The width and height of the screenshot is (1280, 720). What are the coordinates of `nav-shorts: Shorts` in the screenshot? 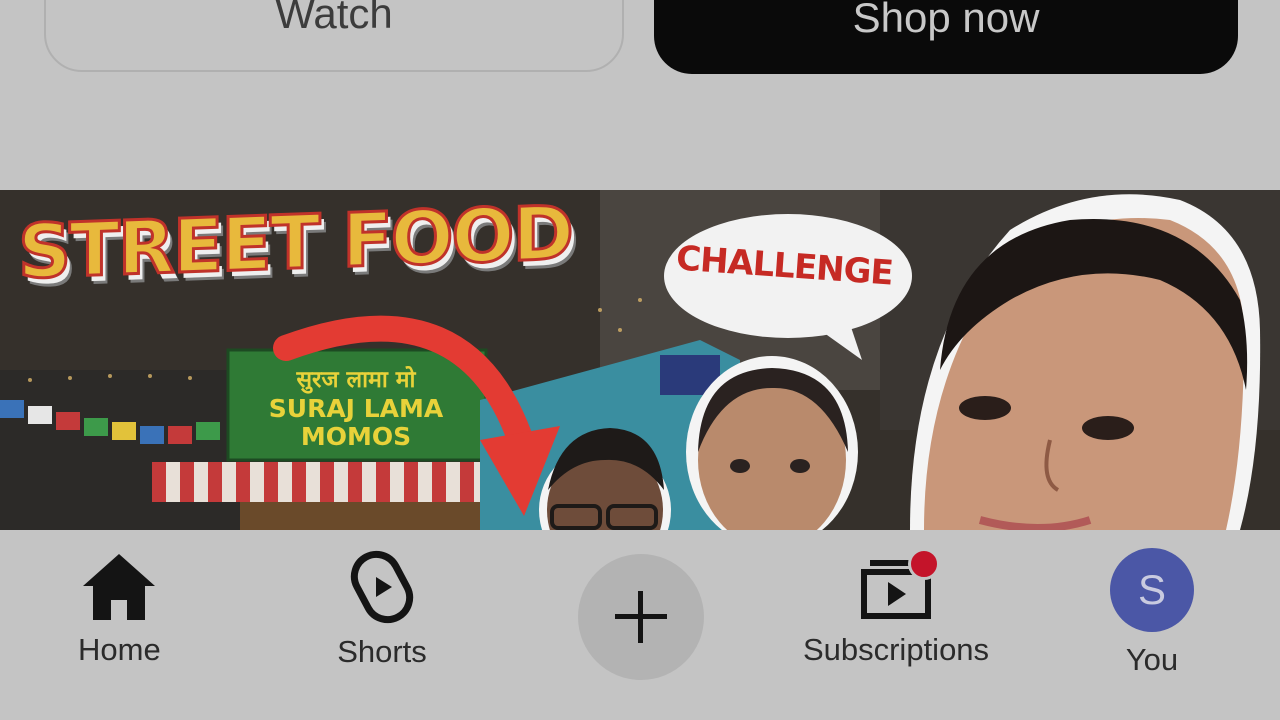 It's located at (382, 610).